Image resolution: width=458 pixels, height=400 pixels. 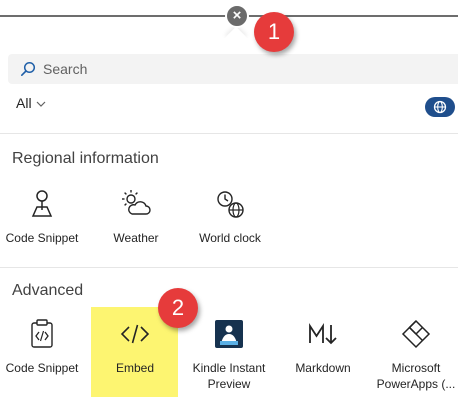 What do you see at coordinates (233, 69) in the screenshot?
I see `search-box: Search` at bounding box center [233, 69].